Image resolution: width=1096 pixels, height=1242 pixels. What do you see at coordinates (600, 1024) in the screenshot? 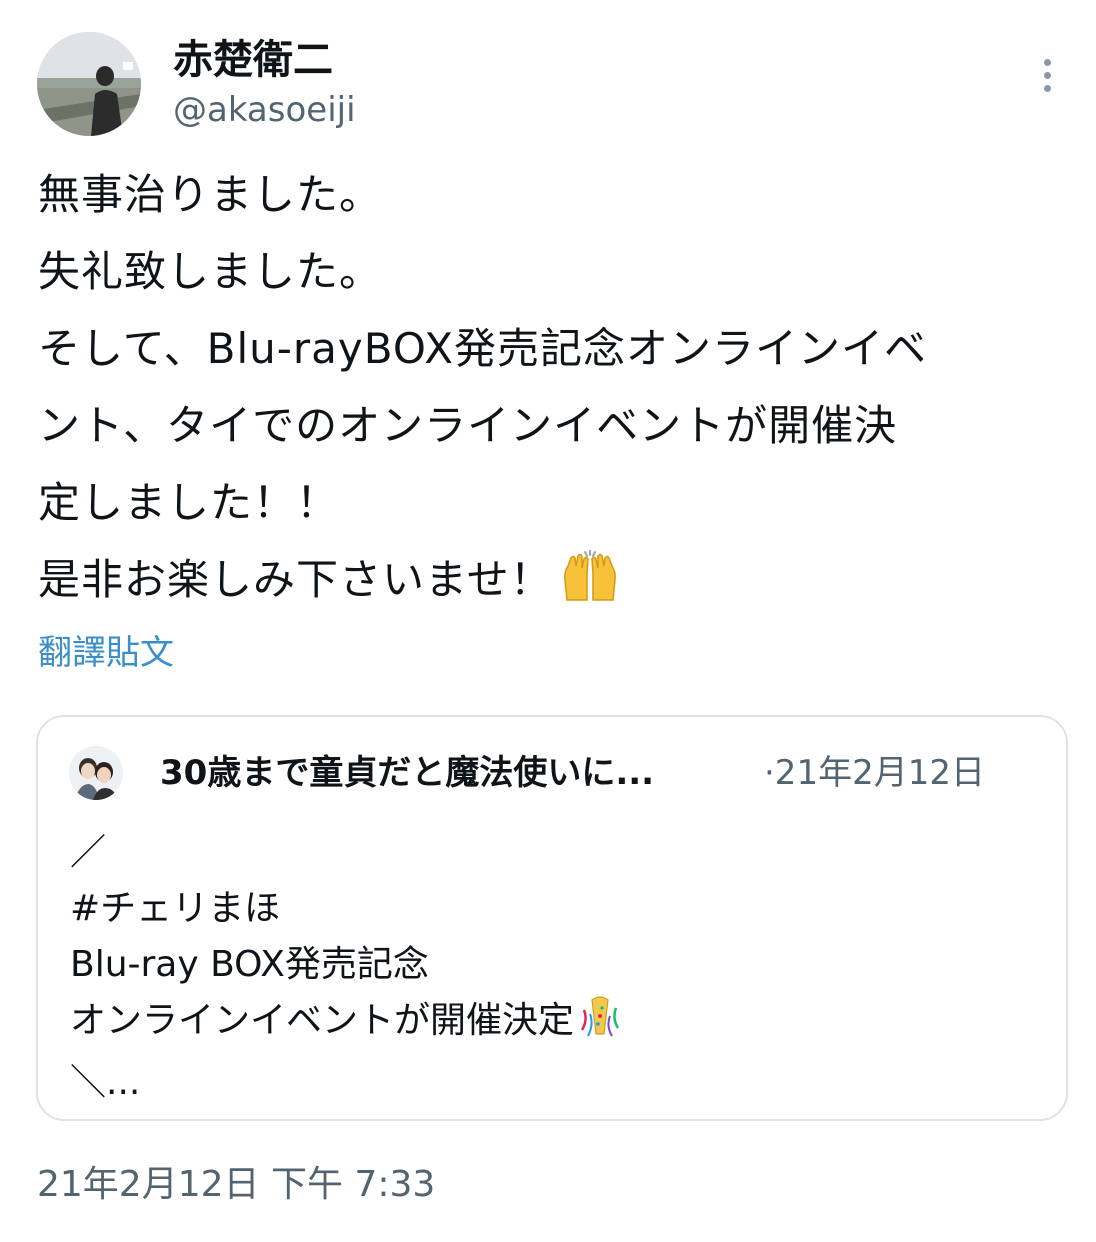
I see `party-popper-emoji` at bounding box center [600, 1024].